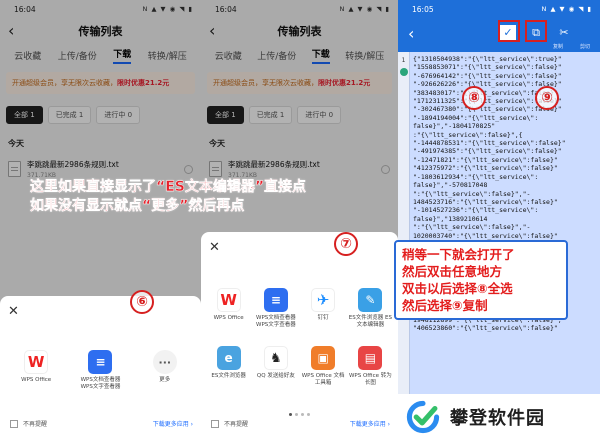 The image size is (600, 440). I want to click on copy-label: 复制, so click(558, 47).